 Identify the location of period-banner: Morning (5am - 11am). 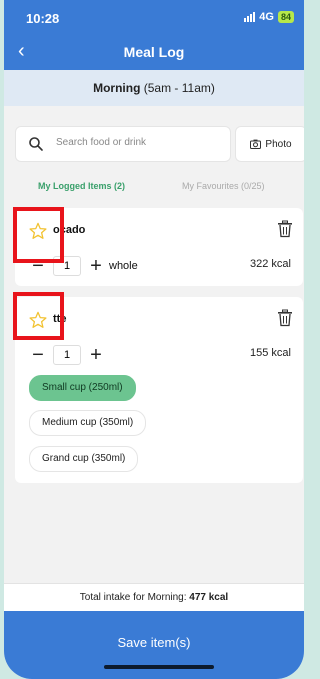
(154, 88).